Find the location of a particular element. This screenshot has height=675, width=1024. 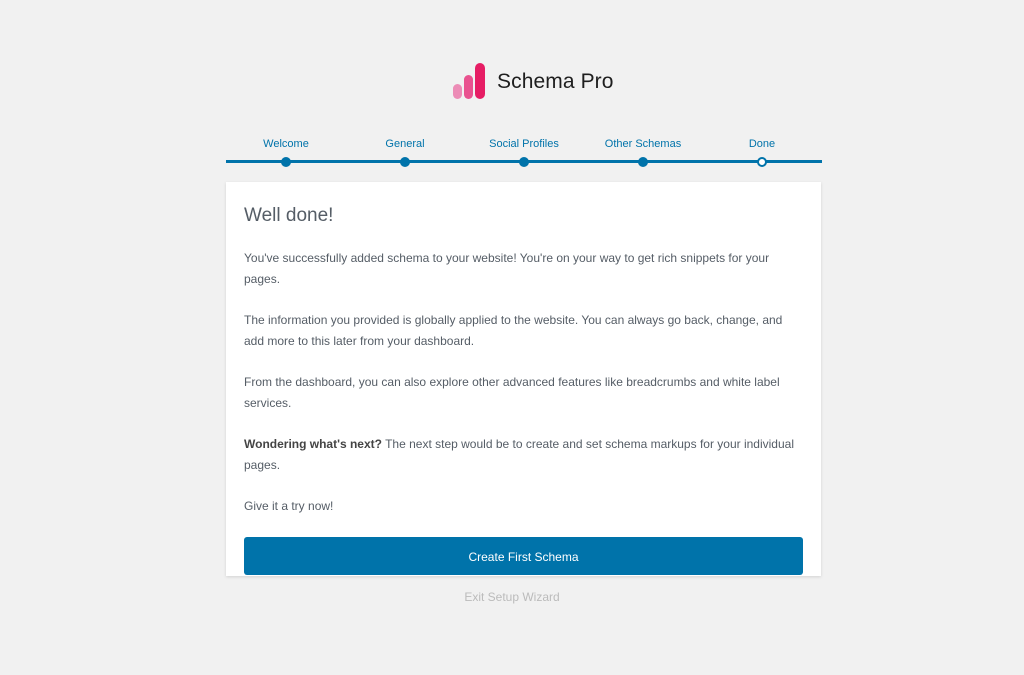

step-dot-current is located at coordinates (762, 162).